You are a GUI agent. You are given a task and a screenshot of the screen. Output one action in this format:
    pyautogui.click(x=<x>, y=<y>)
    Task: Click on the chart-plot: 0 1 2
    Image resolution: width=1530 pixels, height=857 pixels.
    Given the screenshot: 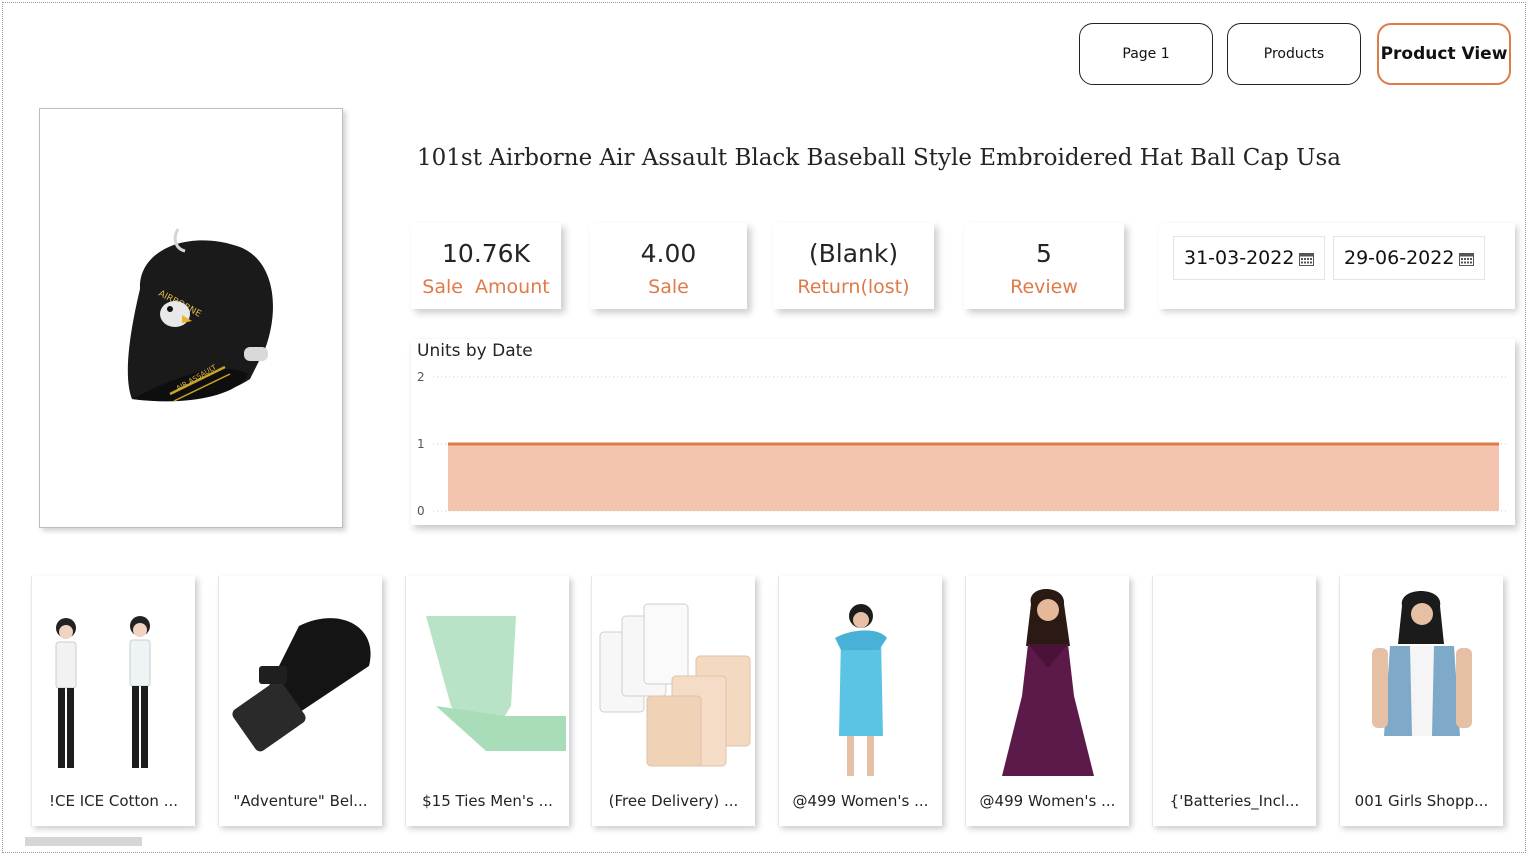 What is the action you would take?
    pyautogui.click(x=962, y=444)
    